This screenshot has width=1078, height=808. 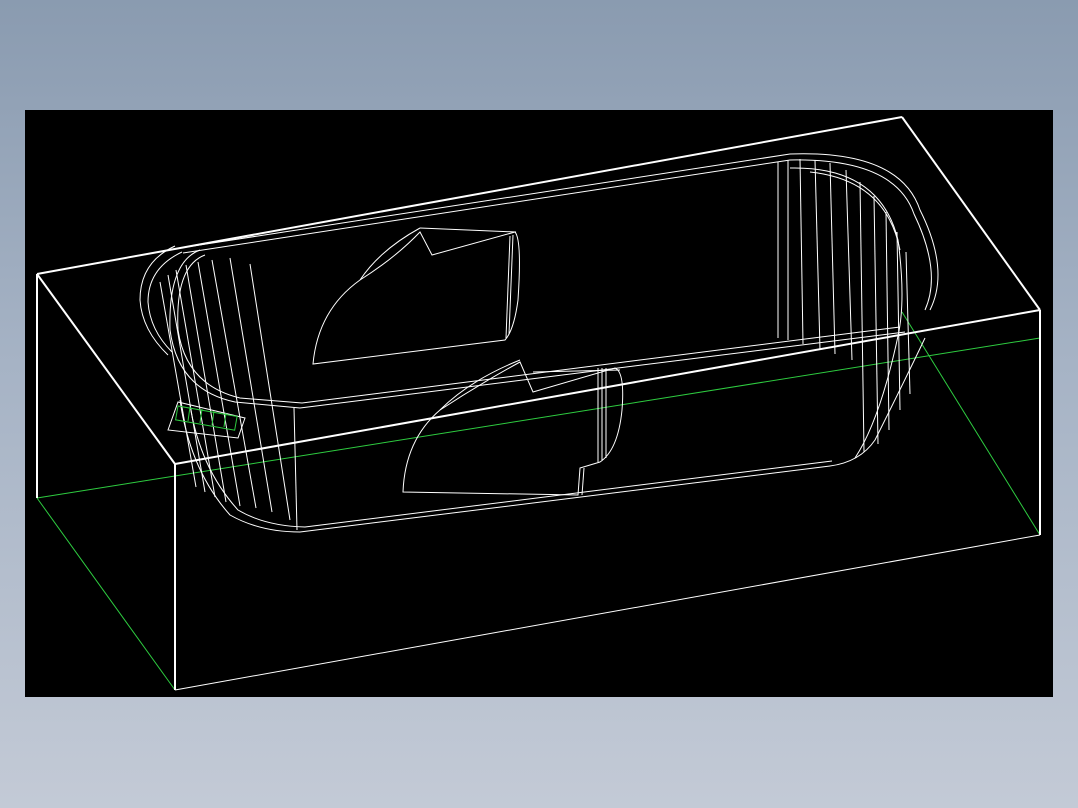 I want to click on back-armrest, so click(x=416, y=296).